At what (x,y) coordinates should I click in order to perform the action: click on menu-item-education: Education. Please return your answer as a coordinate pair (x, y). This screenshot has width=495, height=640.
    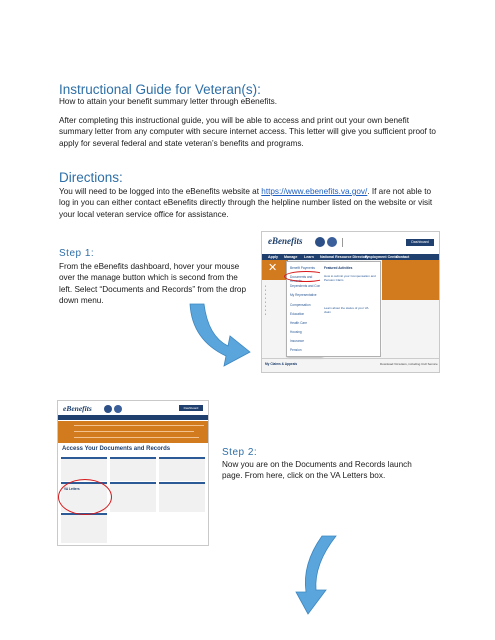
    Looking at the image, I should click on (297, 314).